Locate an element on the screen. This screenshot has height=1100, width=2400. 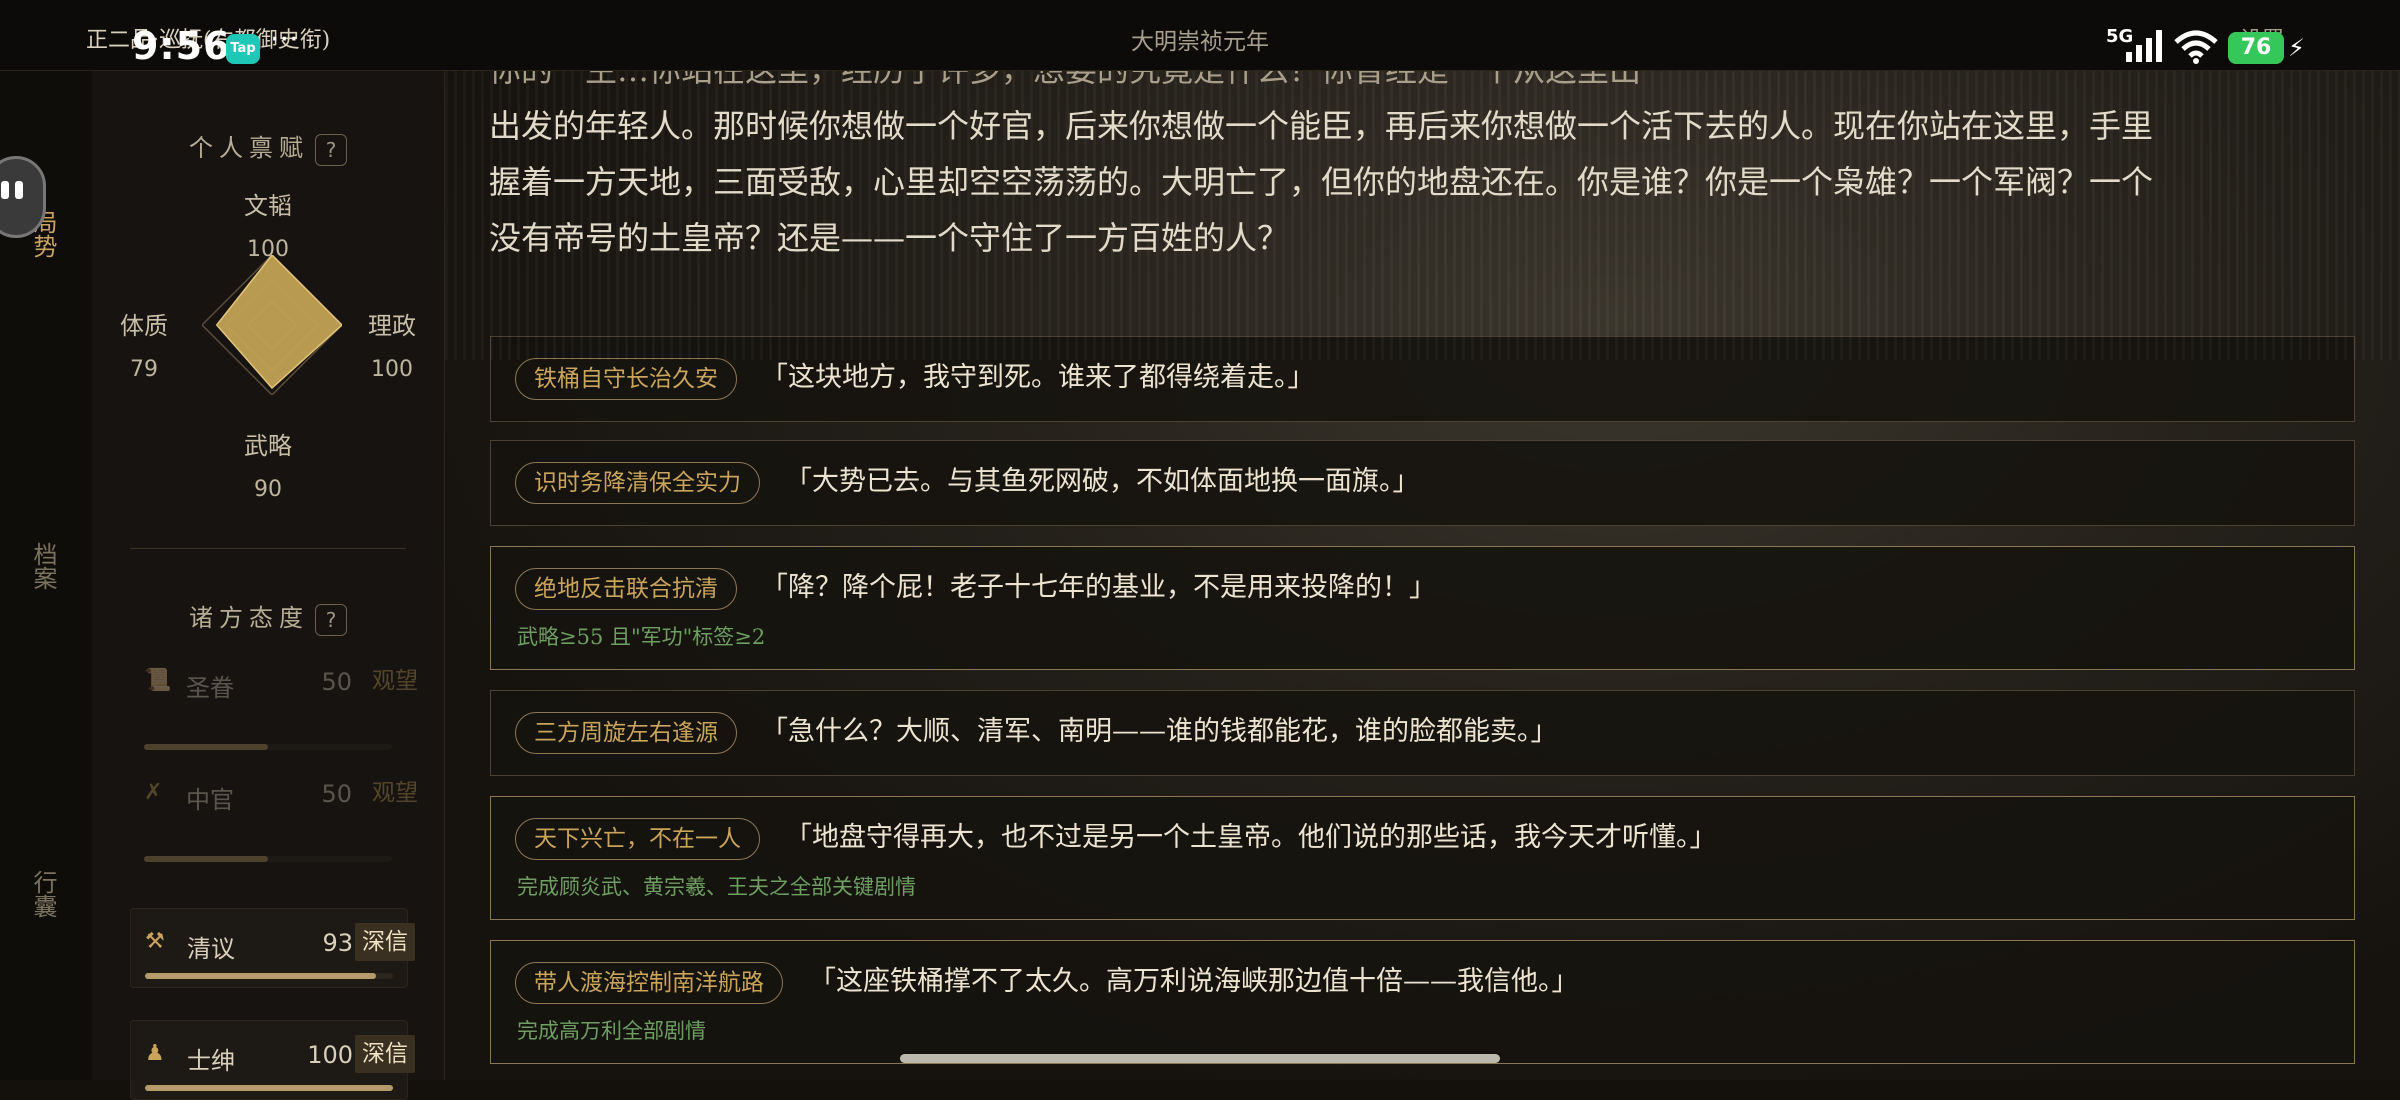
talent-radar-chart is located at coordinates (272, 325).